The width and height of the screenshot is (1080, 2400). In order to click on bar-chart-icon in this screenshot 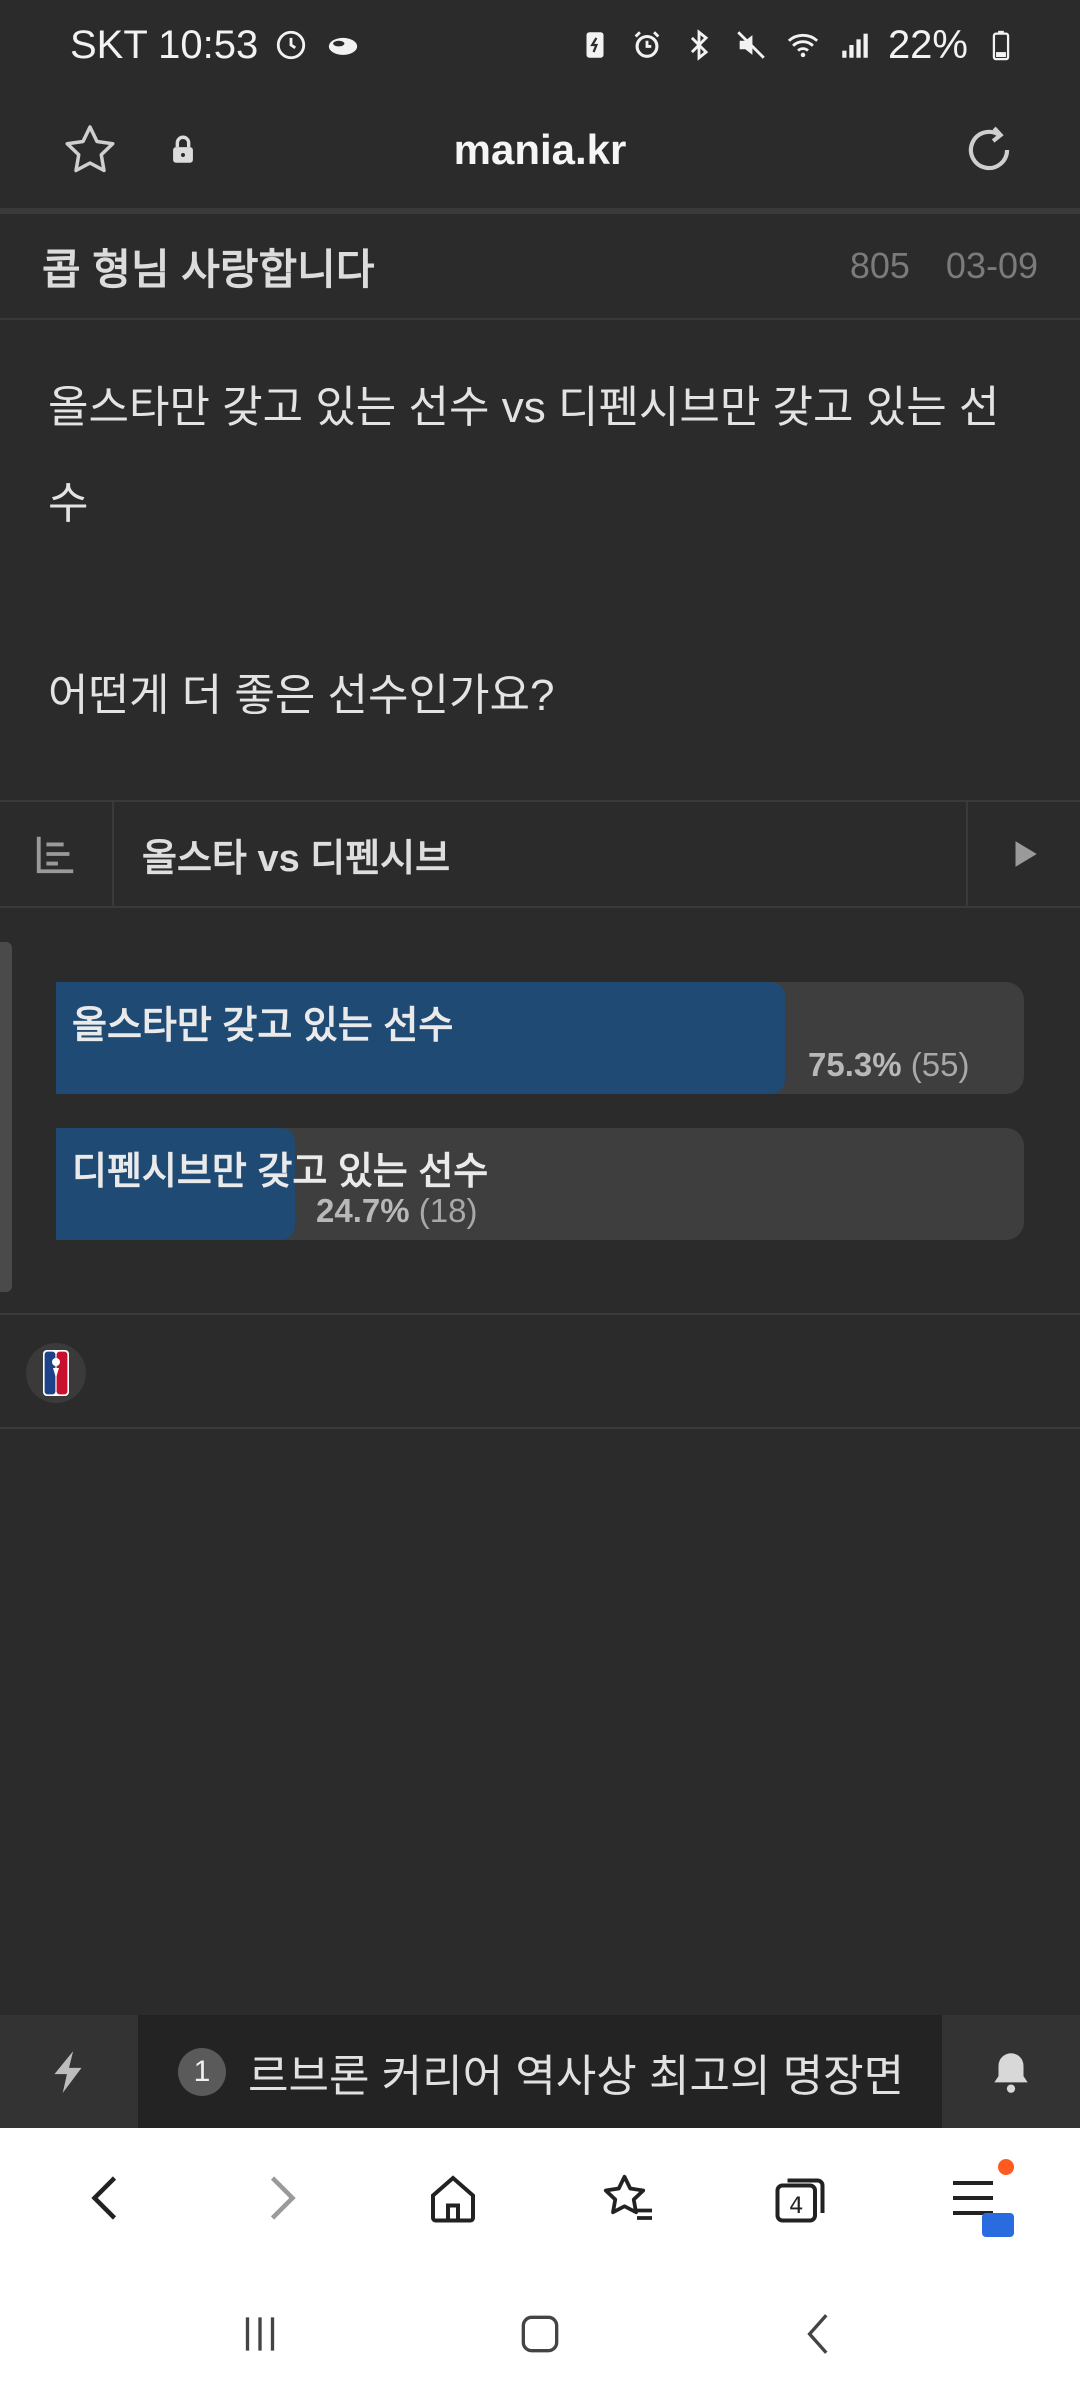, I will do `click(55, 855)`.